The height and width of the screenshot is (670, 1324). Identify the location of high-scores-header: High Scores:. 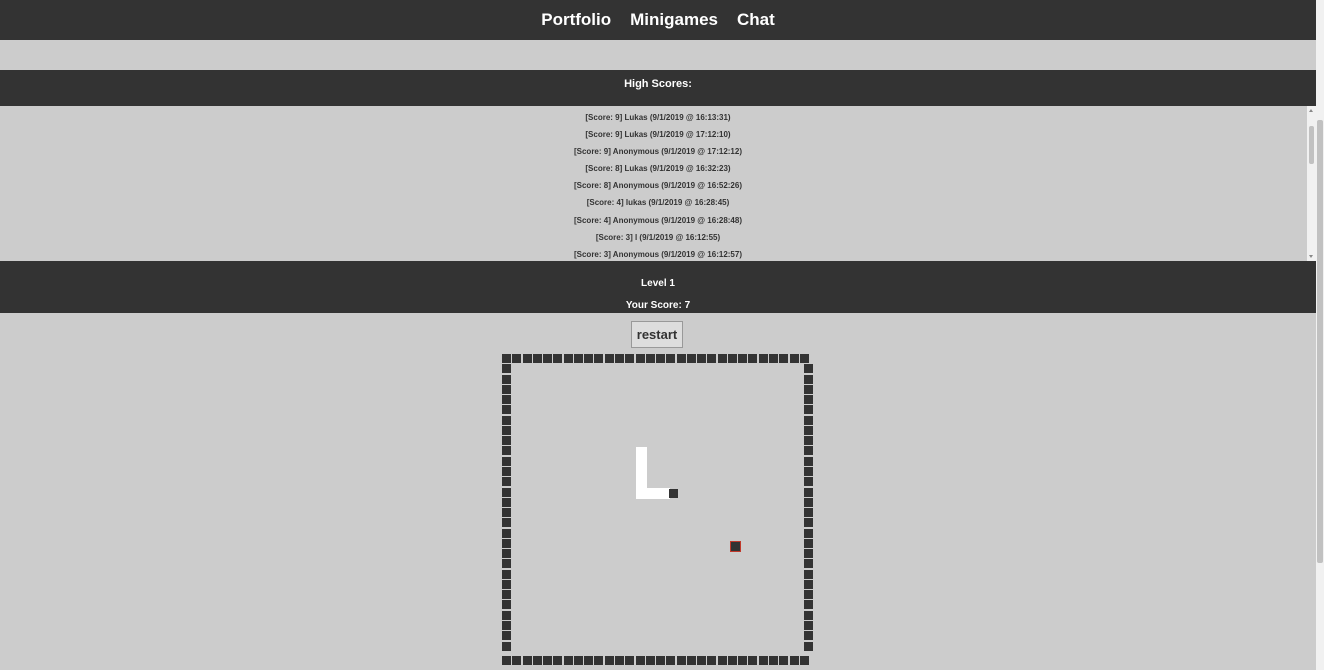
(658, 88).